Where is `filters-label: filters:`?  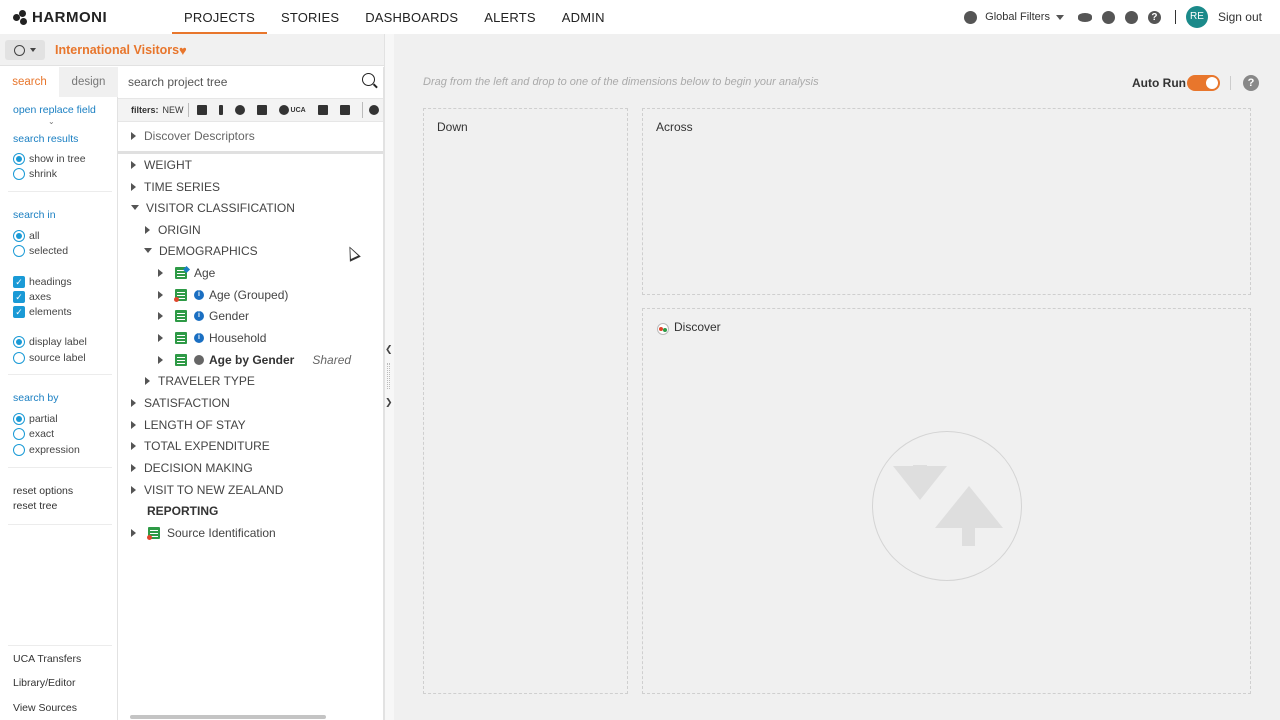 filters-label: filters: is located at coordinates (145, 110).